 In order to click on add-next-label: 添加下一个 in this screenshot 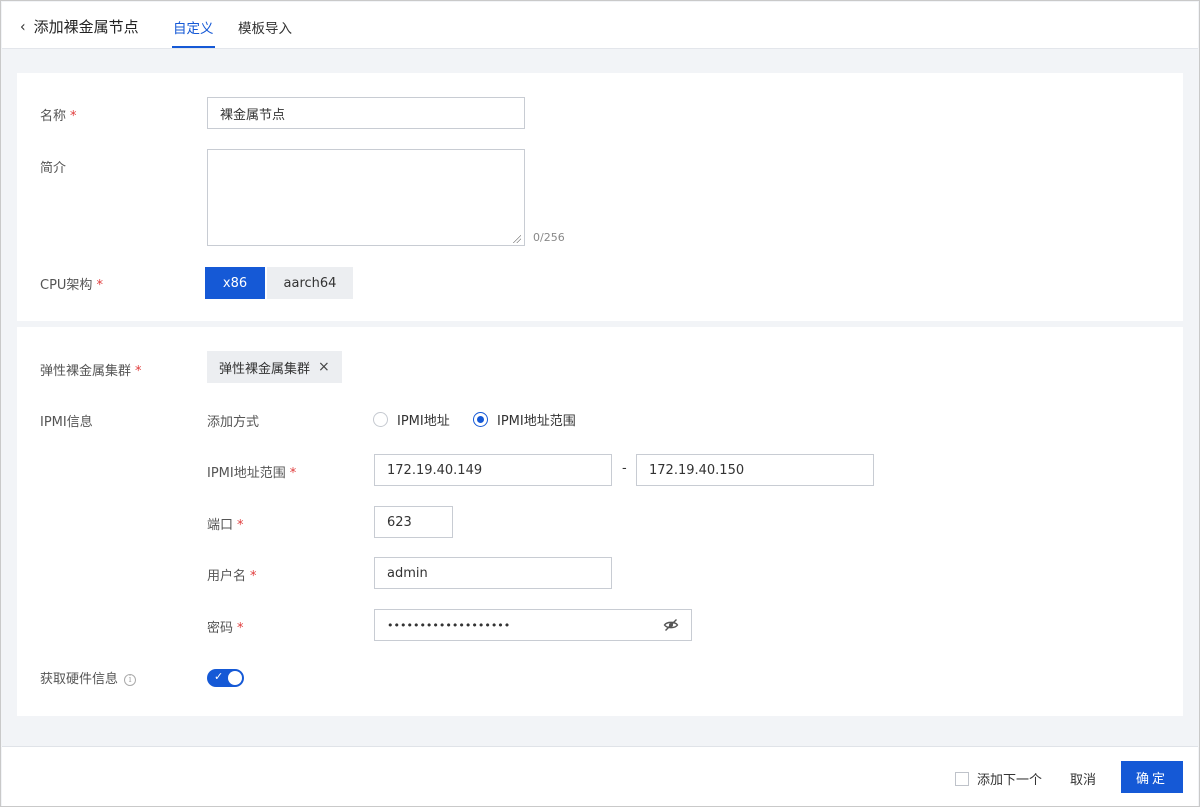, I will do `click(1010, 780)`.